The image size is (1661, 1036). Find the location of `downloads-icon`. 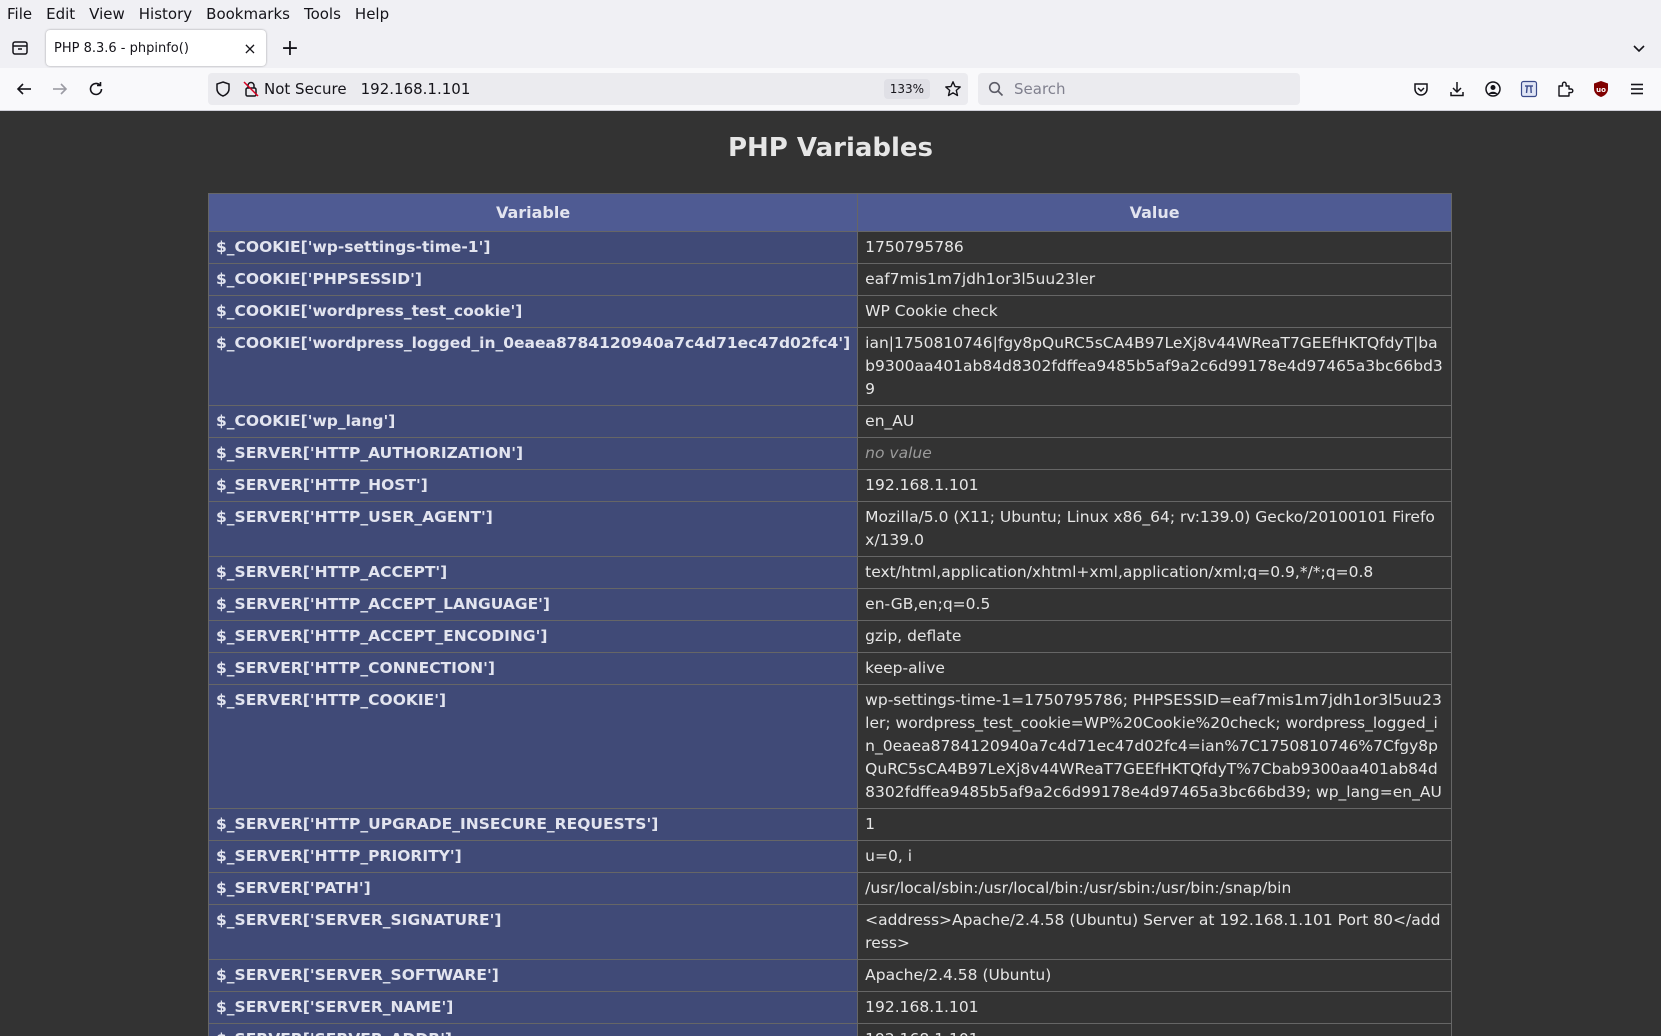

downloads-icon is located at coordinates (1457, 89).